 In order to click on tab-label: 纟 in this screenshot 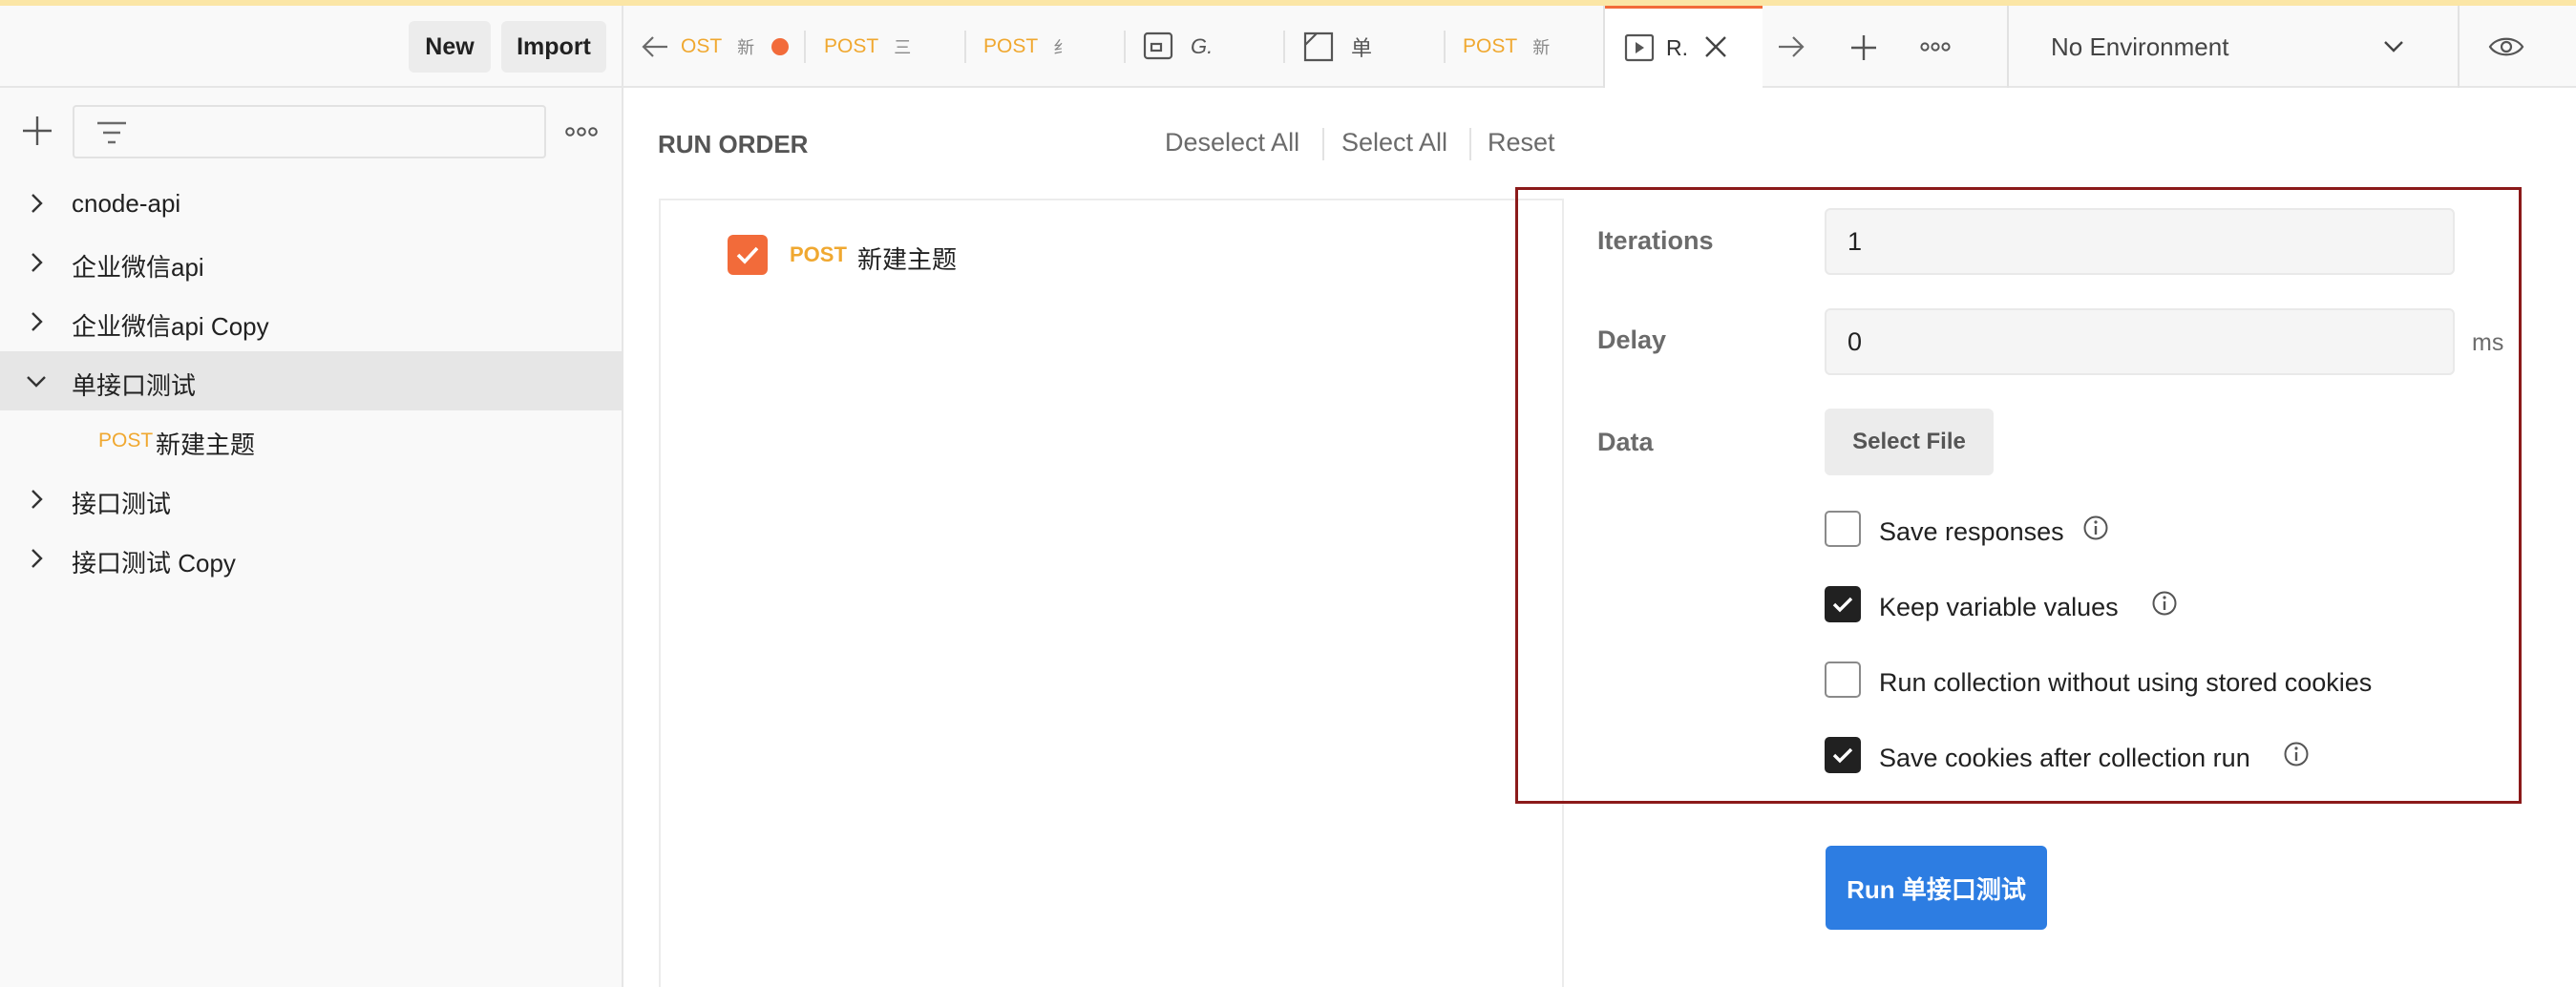, I will do `click(1062, 48)`.